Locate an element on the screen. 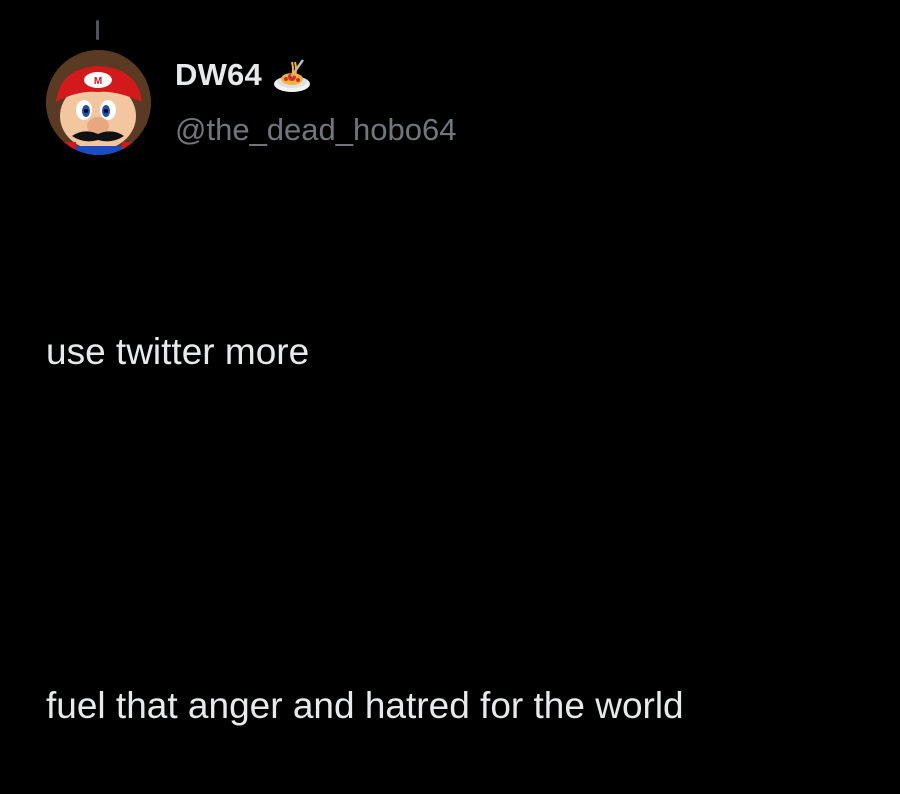  tweet-line-3: fuel that anger and hatred for the world is located at coordinates (365, 705).